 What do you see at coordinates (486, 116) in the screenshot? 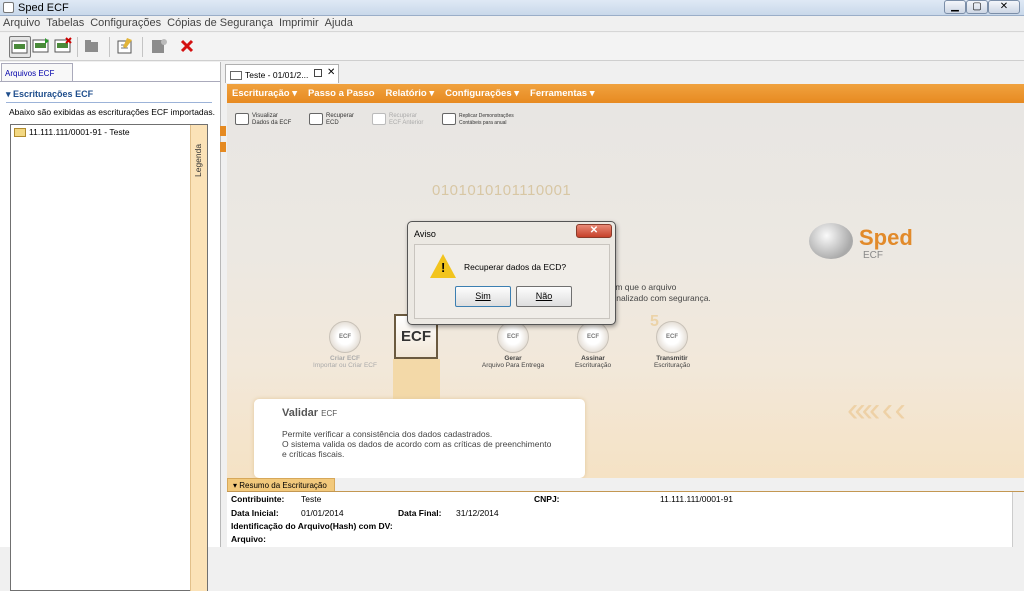
I see `replicar-line1: Replicar Demonstrações` at bounding box center [486, 116].